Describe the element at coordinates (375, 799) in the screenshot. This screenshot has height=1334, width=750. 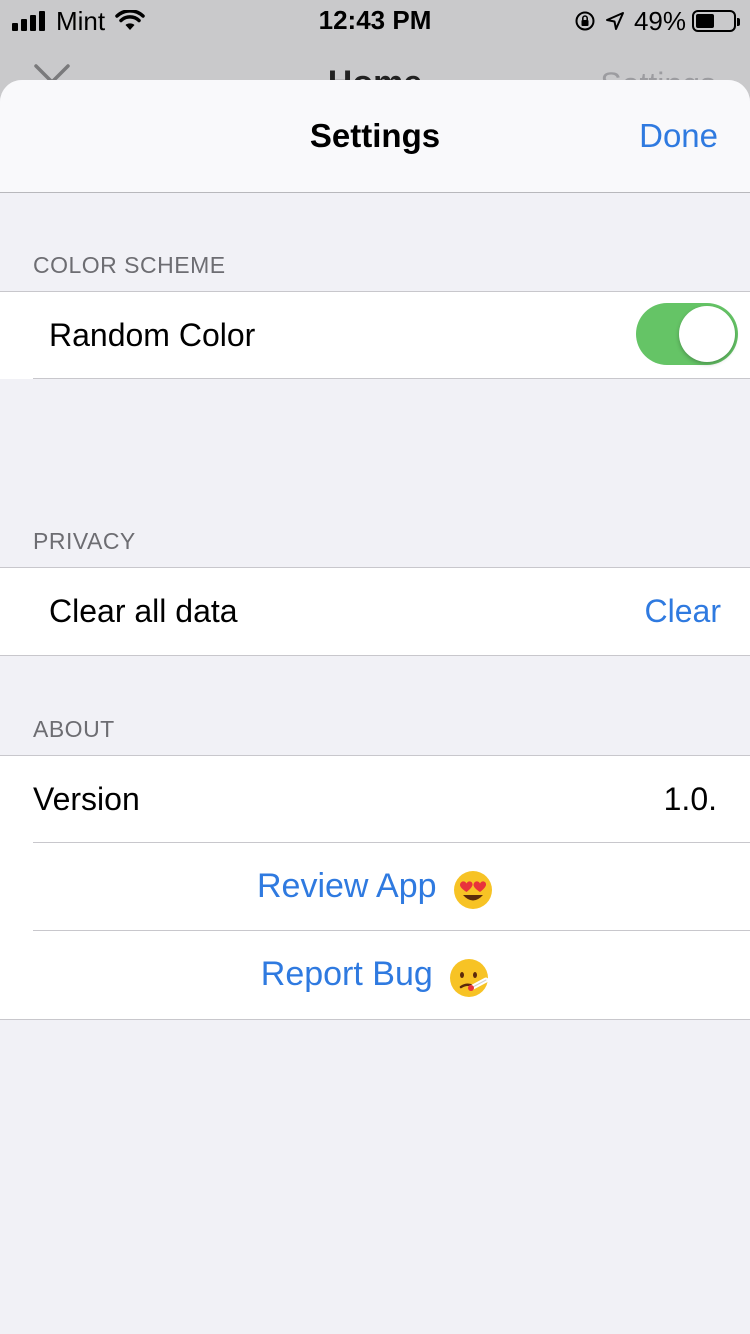
I see `version-row: Version 1.0.` at that location.